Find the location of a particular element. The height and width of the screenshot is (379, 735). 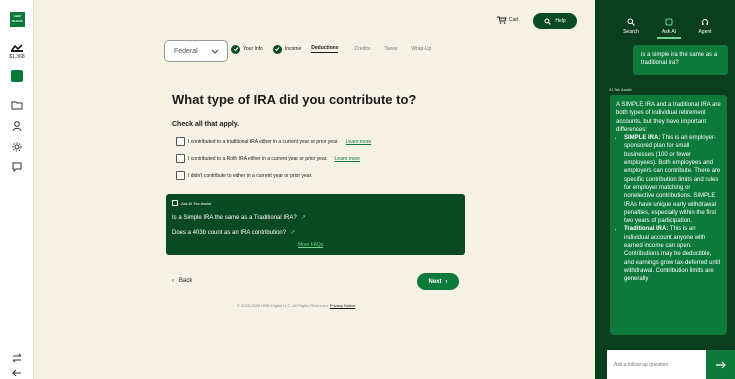

step-income: Income is located at coordinates (287, 49).